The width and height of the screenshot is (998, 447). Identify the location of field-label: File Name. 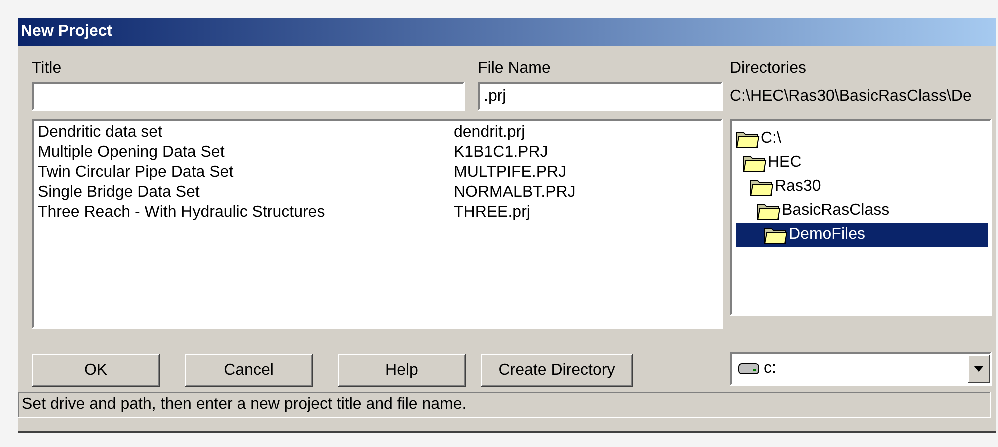
(514, 69).